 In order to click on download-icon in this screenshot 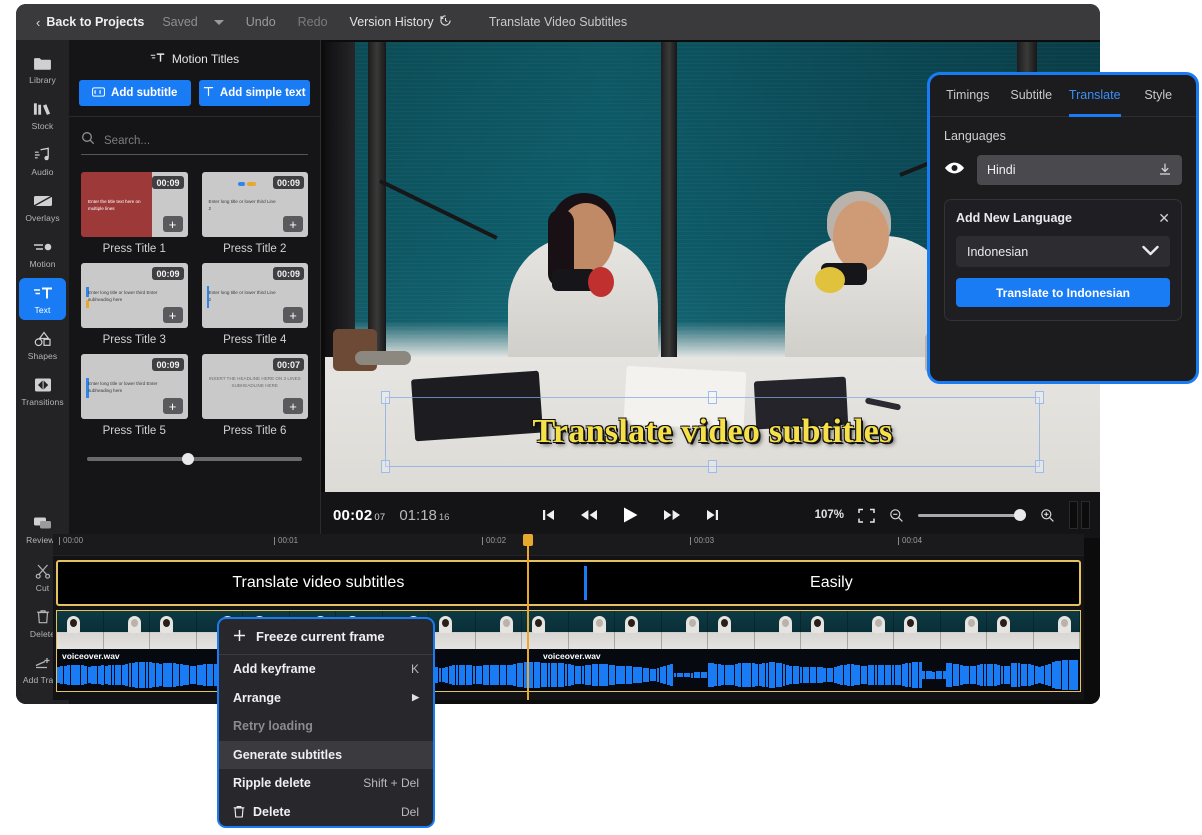, I will do `click(1165, 170)`.